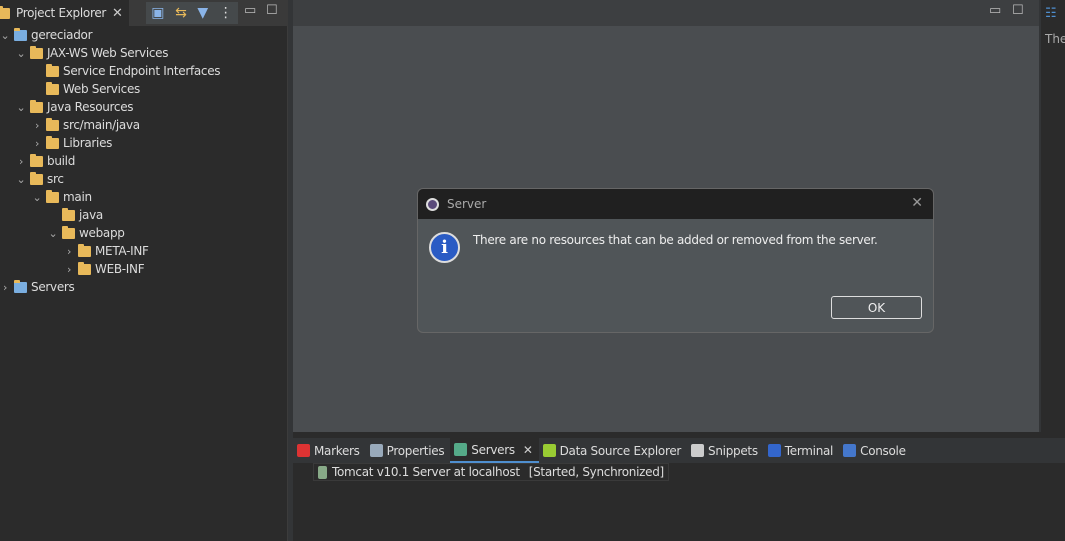  What do you see at coordinates (202, 13) in the screenshot?
I see `filter-icon: ▼` at bounding box center [202, 13].